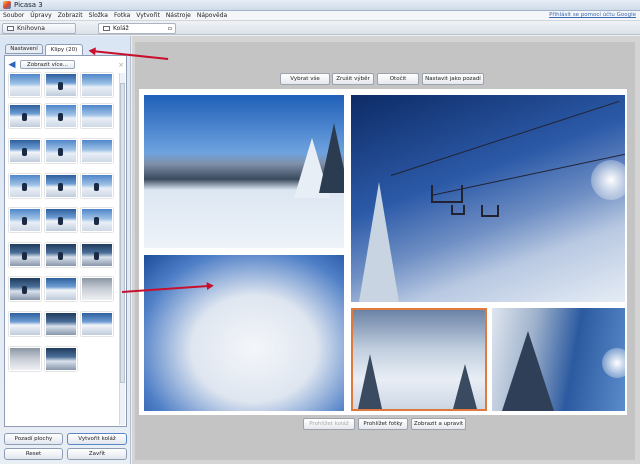 Image resolution: width=640 pixels, height=464 pixels. Describe the element at coordinates (453, 79) in the screenshot. I see `set-background-button: Nastavit jako pozadí` at that location.